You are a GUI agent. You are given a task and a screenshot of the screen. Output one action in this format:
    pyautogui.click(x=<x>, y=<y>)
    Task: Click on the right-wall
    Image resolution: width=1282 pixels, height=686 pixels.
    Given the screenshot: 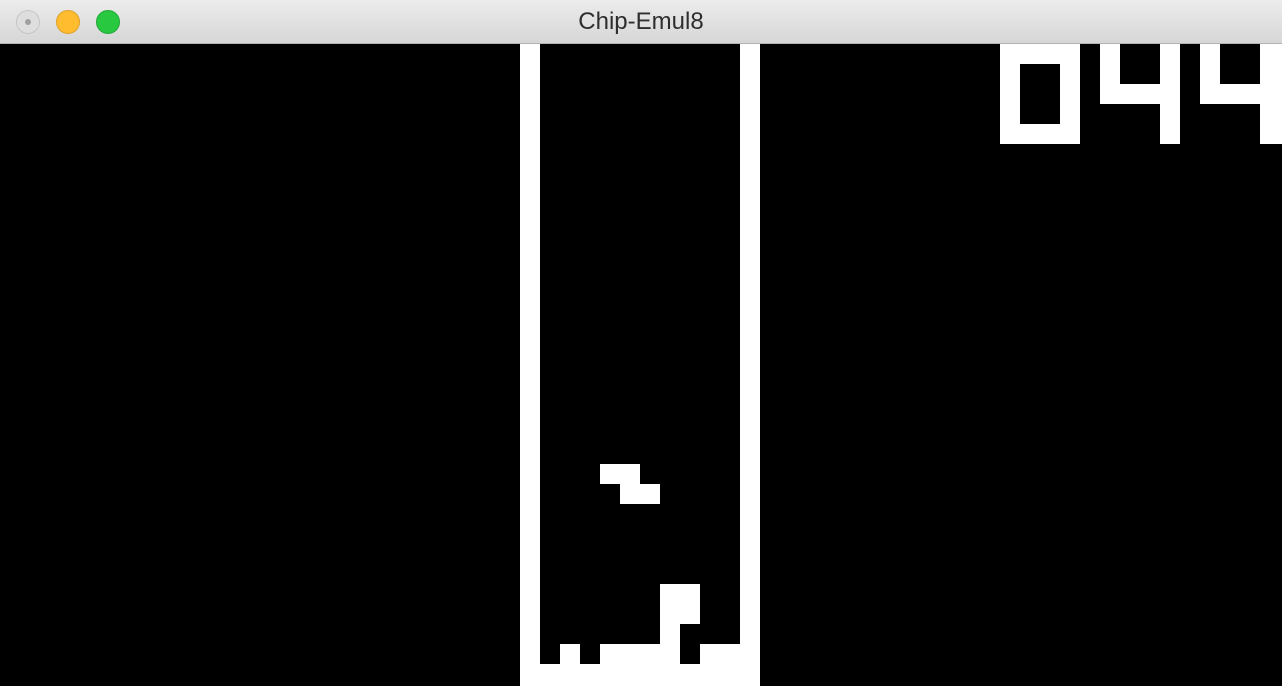 What is the action you would take?
    pyautogui.click(x=750, y=365)
    